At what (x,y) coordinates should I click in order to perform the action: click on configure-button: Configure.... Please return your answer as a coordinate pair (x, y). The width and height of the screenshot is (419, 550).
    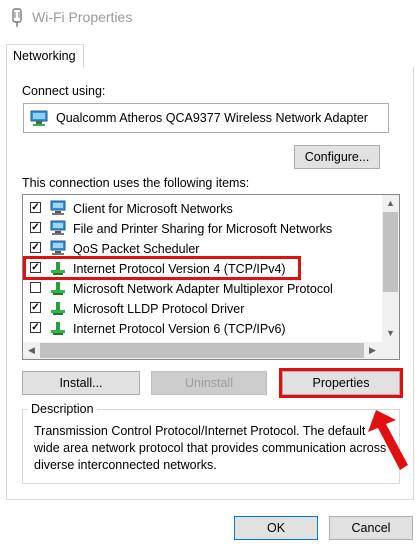
    Looking at the image, I should click on (337, 157).